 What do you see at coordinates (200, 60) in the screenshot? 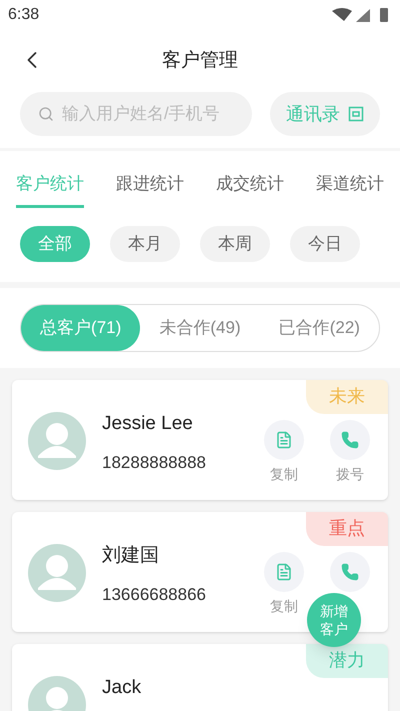
I see `page-title: 客户管理` at bounding box center [200, 60].